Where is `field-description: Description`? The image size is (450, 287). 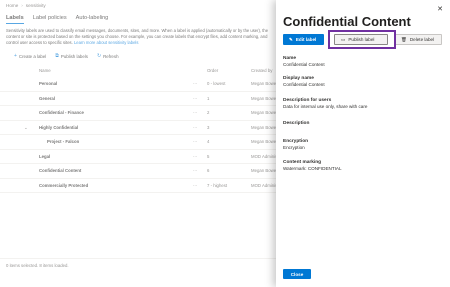 field-description: Description is located at coordinates (363, 124).